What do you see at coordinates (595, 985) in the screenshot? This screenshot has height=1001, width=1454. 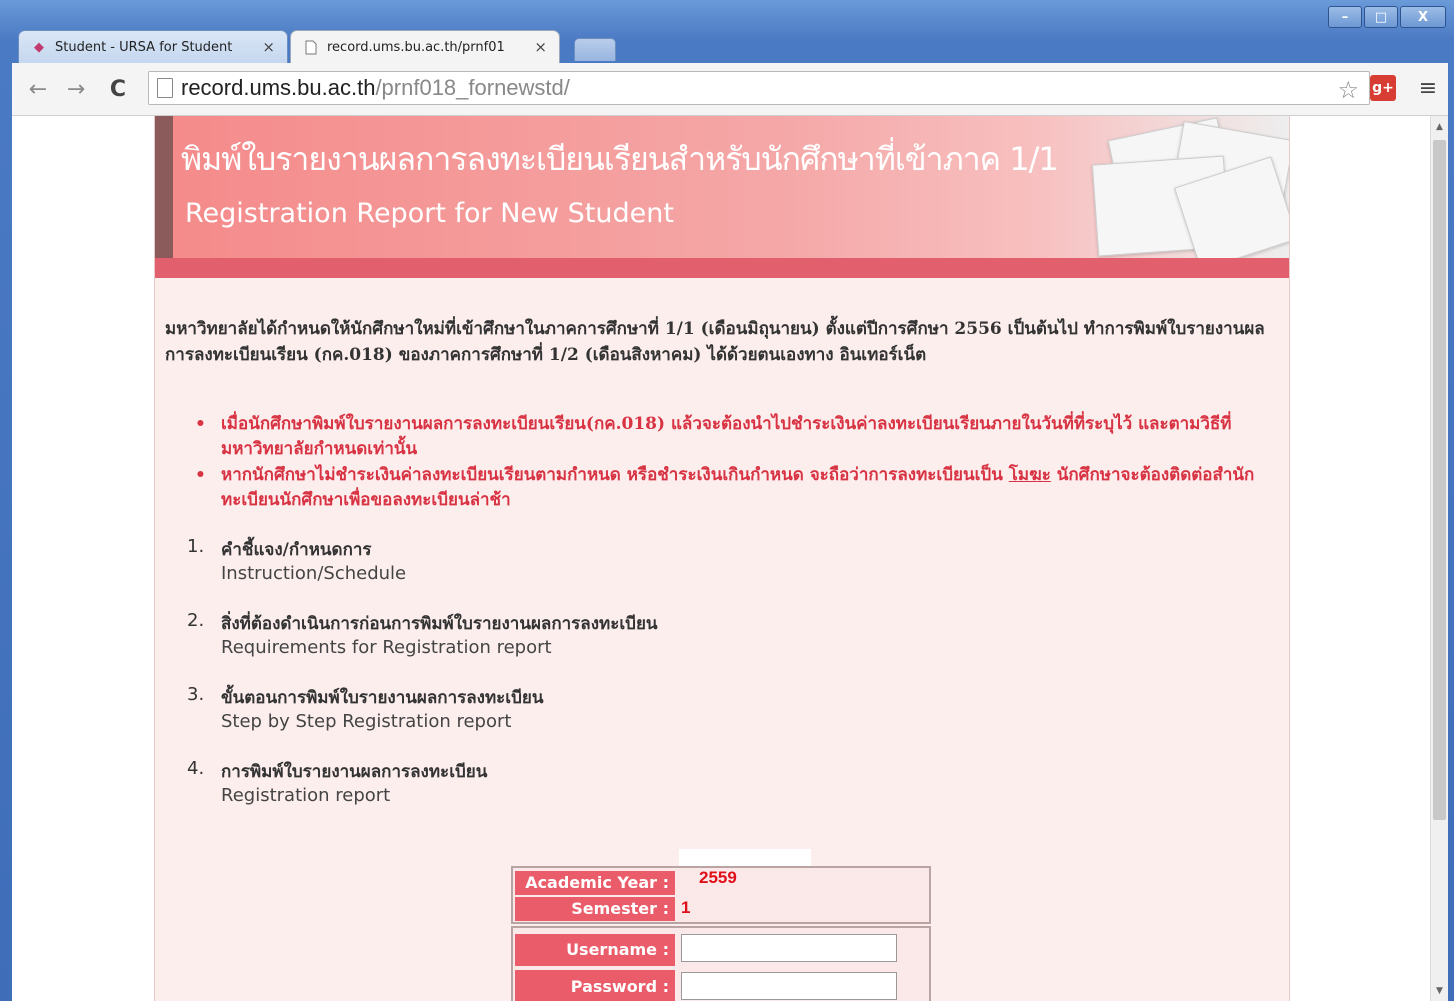 I see `password-label: Password :` at bounding box center [595, 985].